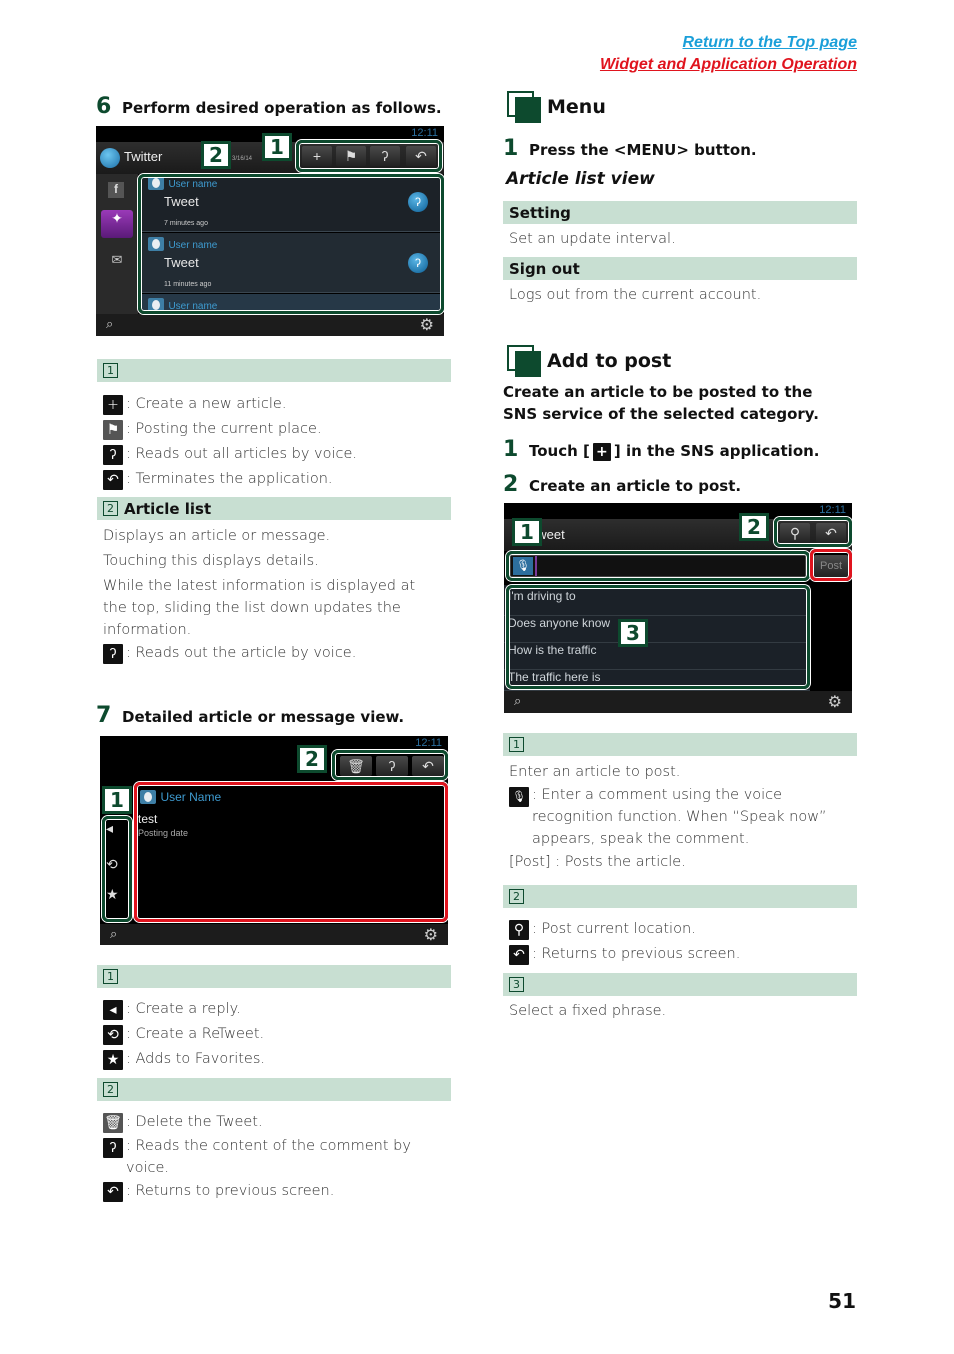 The height and width of the screenshot is (1354, 954). I want to click on desc-line: Enter an article to post., so click(595, 772).